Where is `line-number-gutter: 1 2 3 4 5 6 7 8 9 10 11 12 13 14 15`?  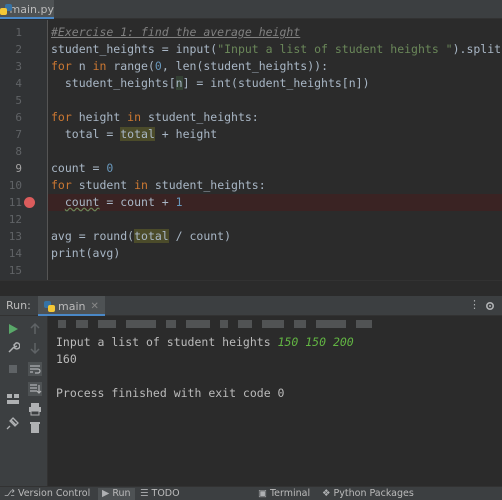
line-number-gutter: 1 2 3 4 5 6 7 8 9 10 11 12 13 14 15 is located at coordinates (24, 150).